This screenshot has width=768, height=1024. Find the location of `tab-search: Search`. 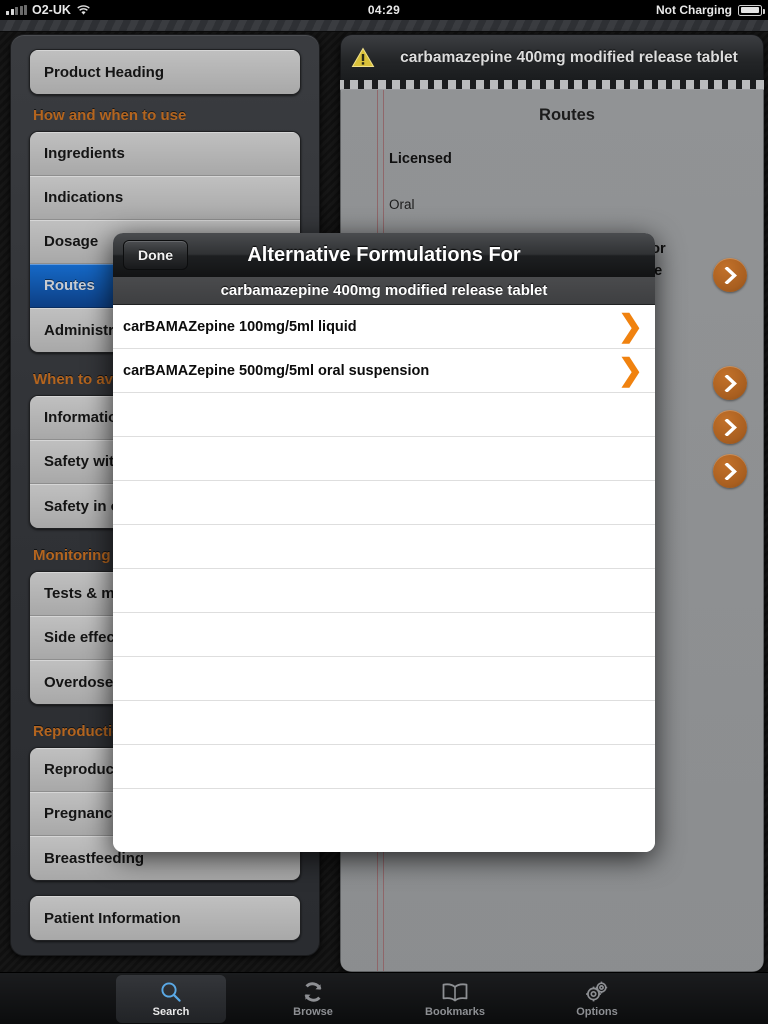

tab-search: Search is located at coordinates (171, 998).